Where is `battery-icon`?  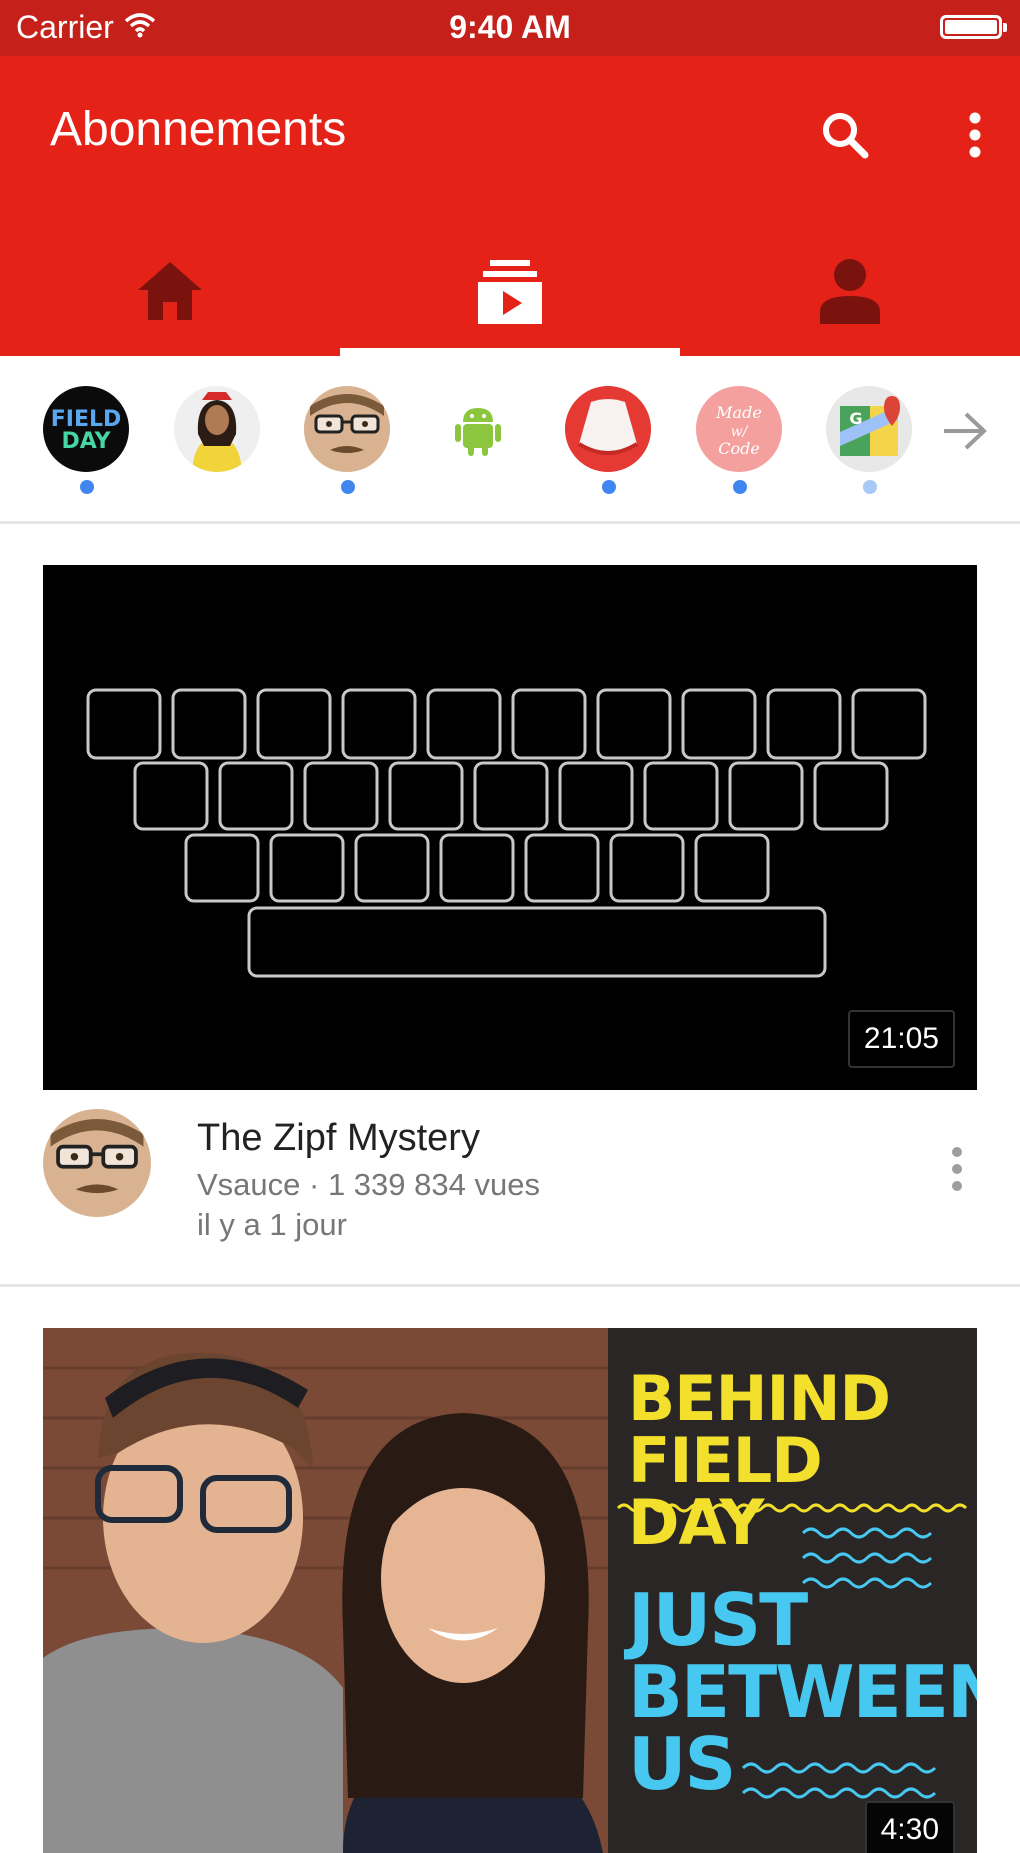 battery-icon is located at coordinates (973, 27).